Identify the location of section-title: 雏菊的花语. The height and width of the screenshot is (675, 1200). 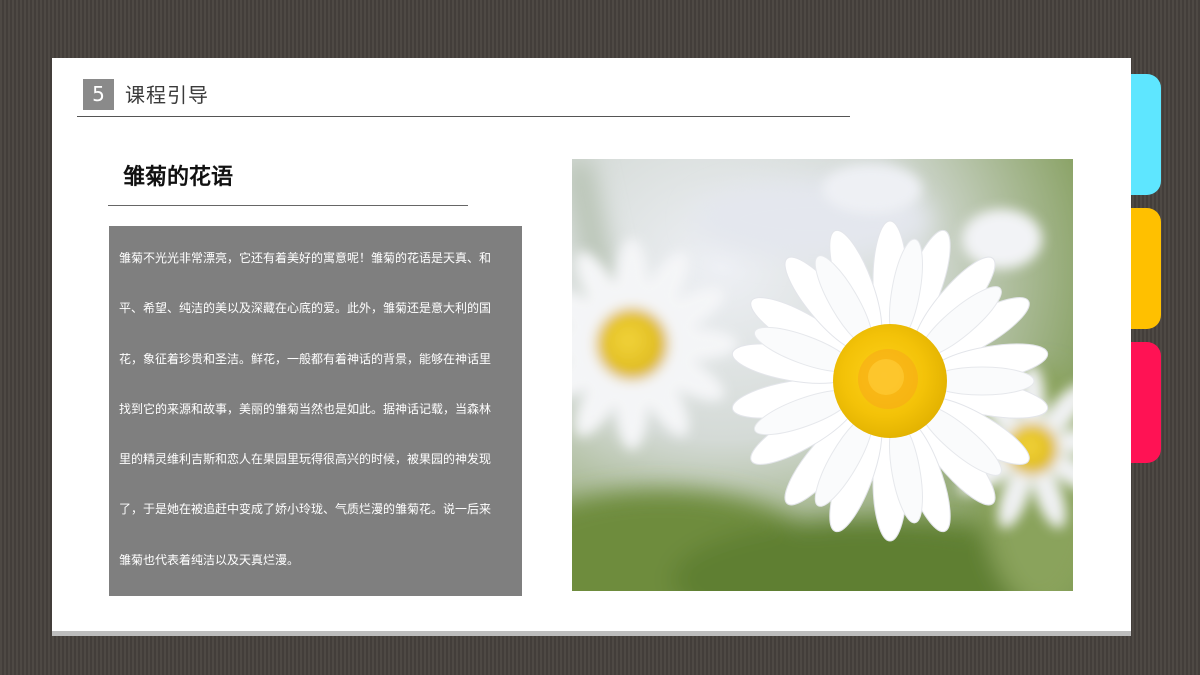
(178, 177).